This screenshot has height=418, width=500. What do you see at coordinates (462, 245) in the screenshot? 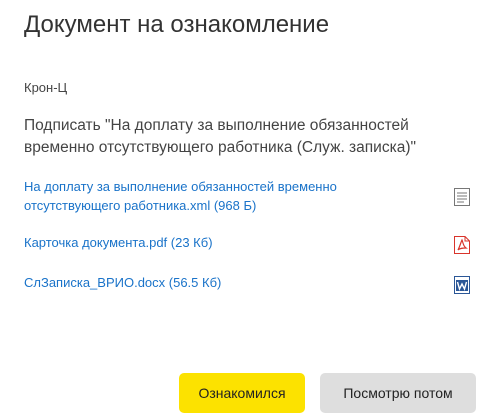
I see `pdf-file-icon` at bounding box center [462, 245].